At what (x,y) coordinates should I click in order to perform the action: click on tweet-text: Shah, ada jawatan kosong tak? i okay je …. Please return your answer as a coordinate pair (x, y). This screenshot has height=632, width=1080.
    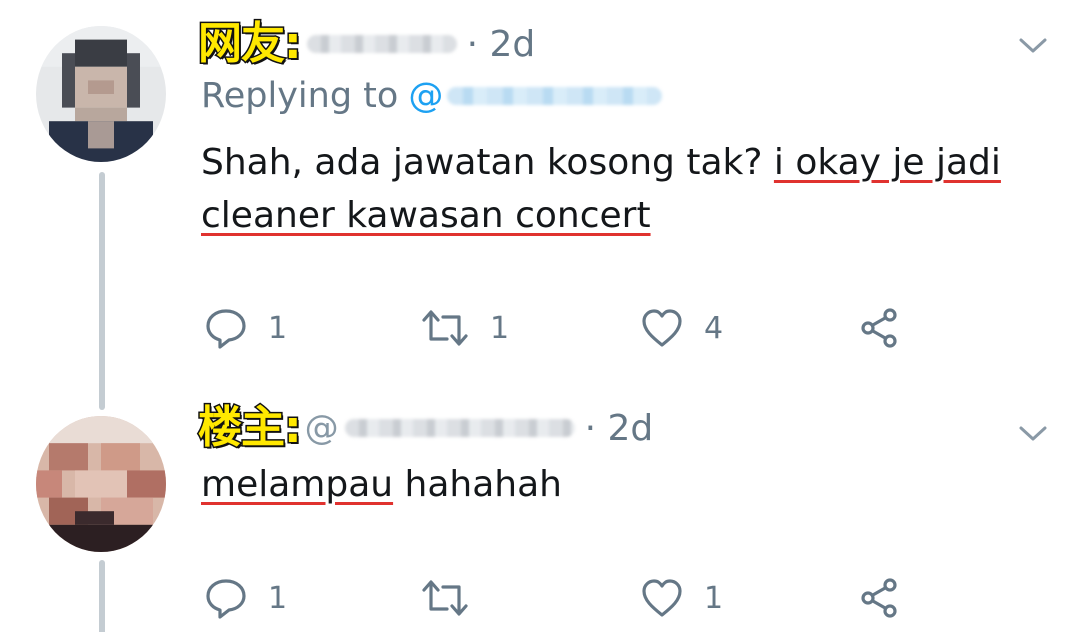
    Looking at the image, I should click on (601, 189).